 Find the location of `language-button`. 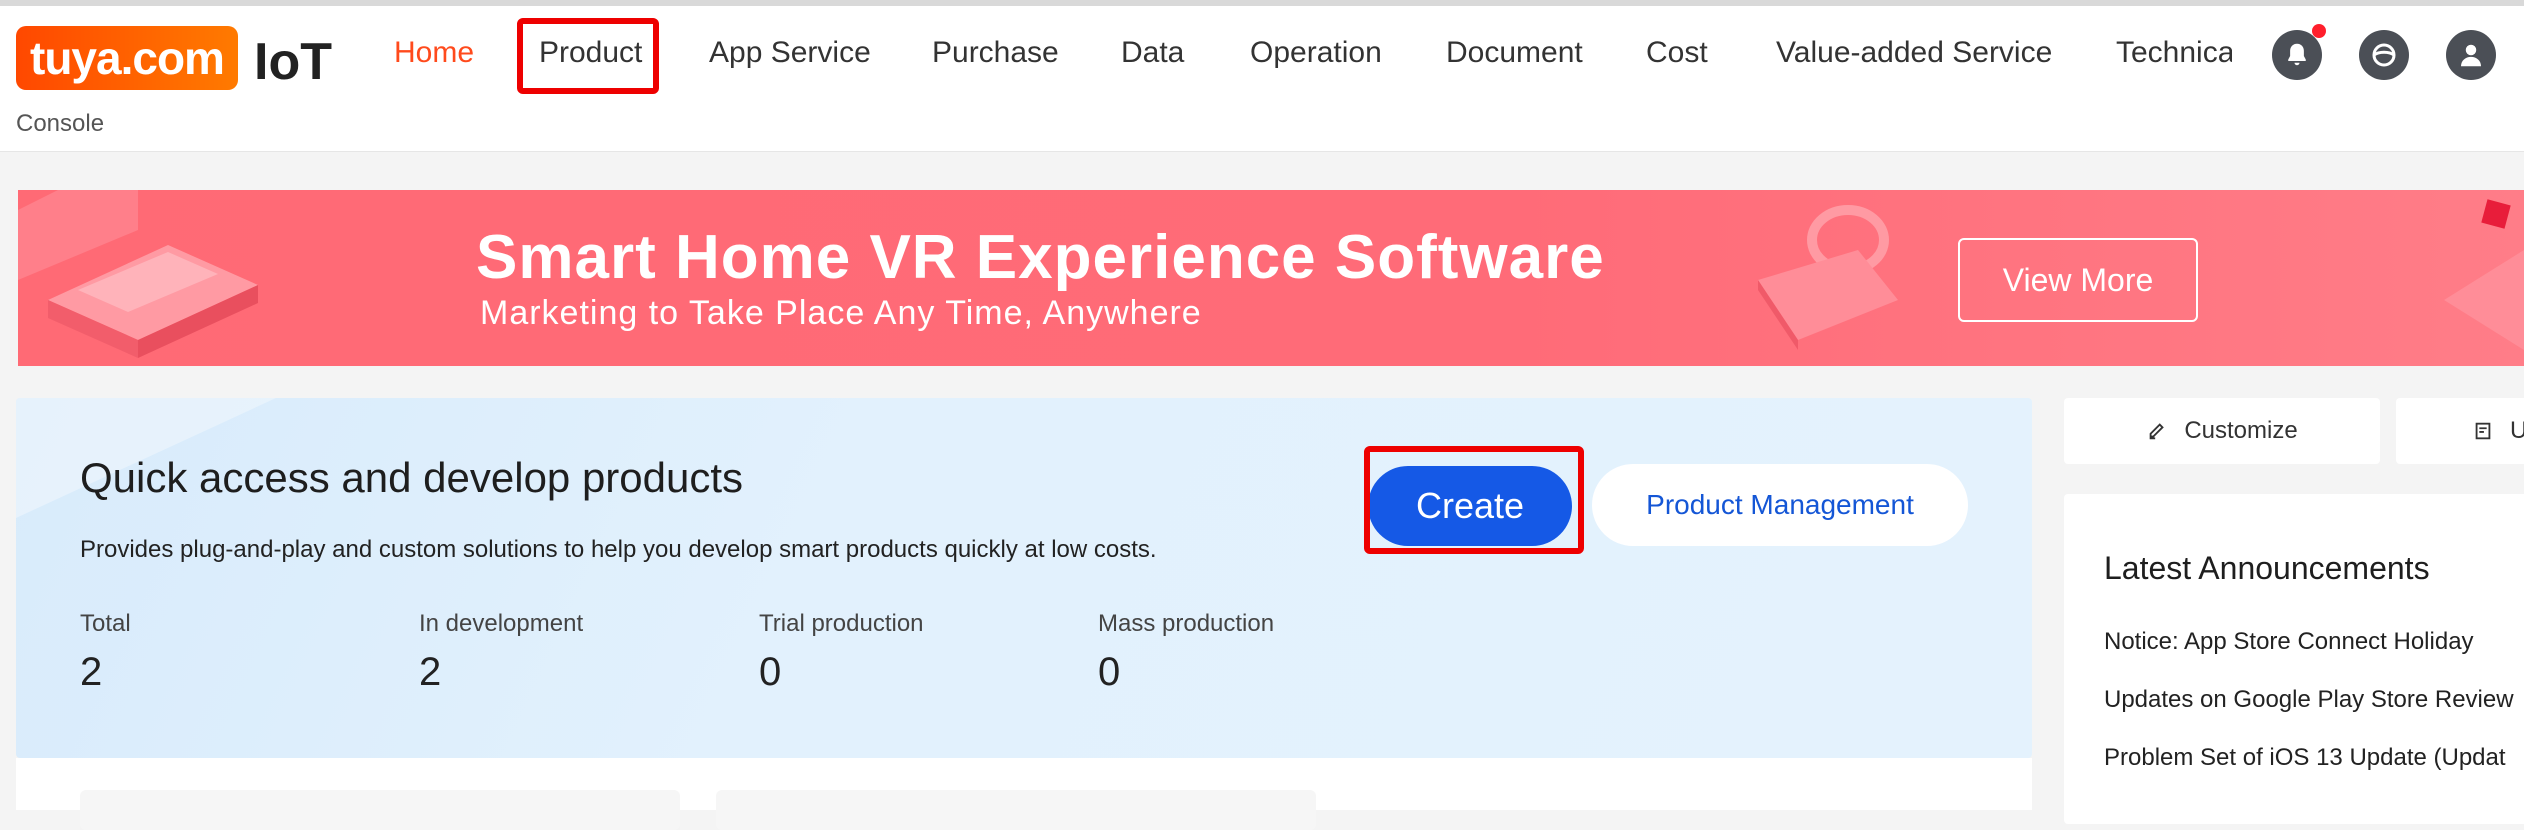

language-button is located at coordinates (2384, 55).